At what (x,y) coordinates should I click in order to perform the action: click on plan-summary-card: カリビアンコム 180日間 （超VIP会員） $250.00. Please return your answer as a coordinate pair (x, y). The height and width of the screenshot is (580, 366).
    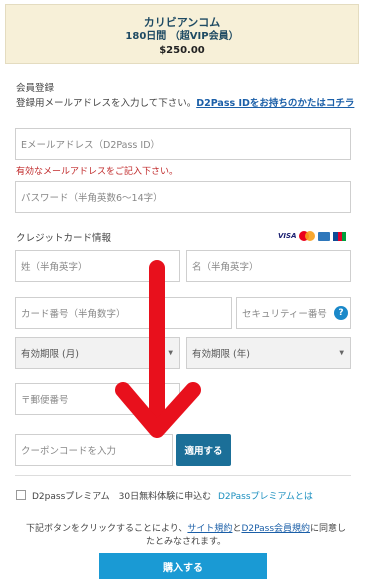
    Looking at the image, I should click on (182, 34).